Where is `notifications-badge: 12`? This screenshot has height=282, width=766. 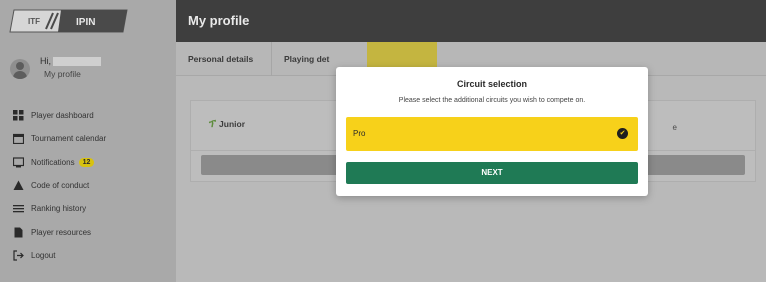
notifications-badge: 12 is located at coordinates (86, 162).